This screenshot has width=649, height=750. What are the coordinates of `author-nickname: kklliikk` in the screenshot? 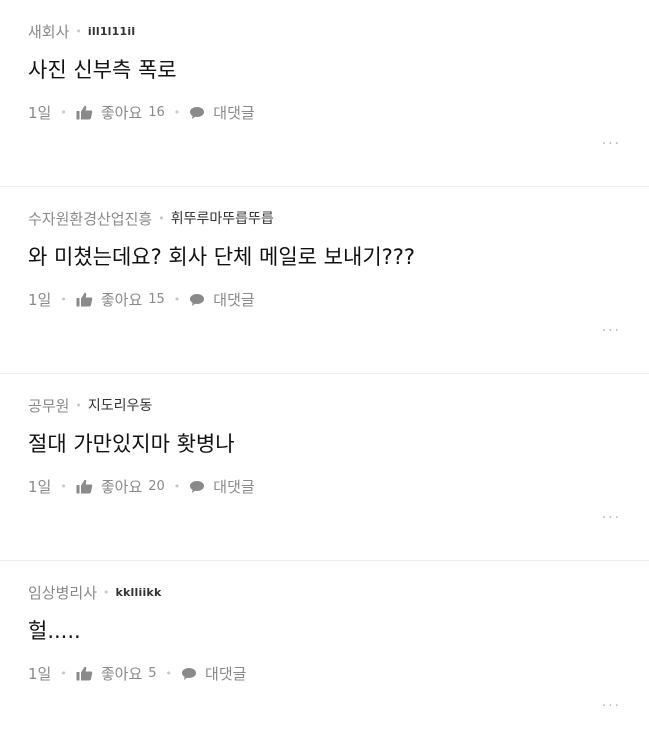 It's located at (139, 592).